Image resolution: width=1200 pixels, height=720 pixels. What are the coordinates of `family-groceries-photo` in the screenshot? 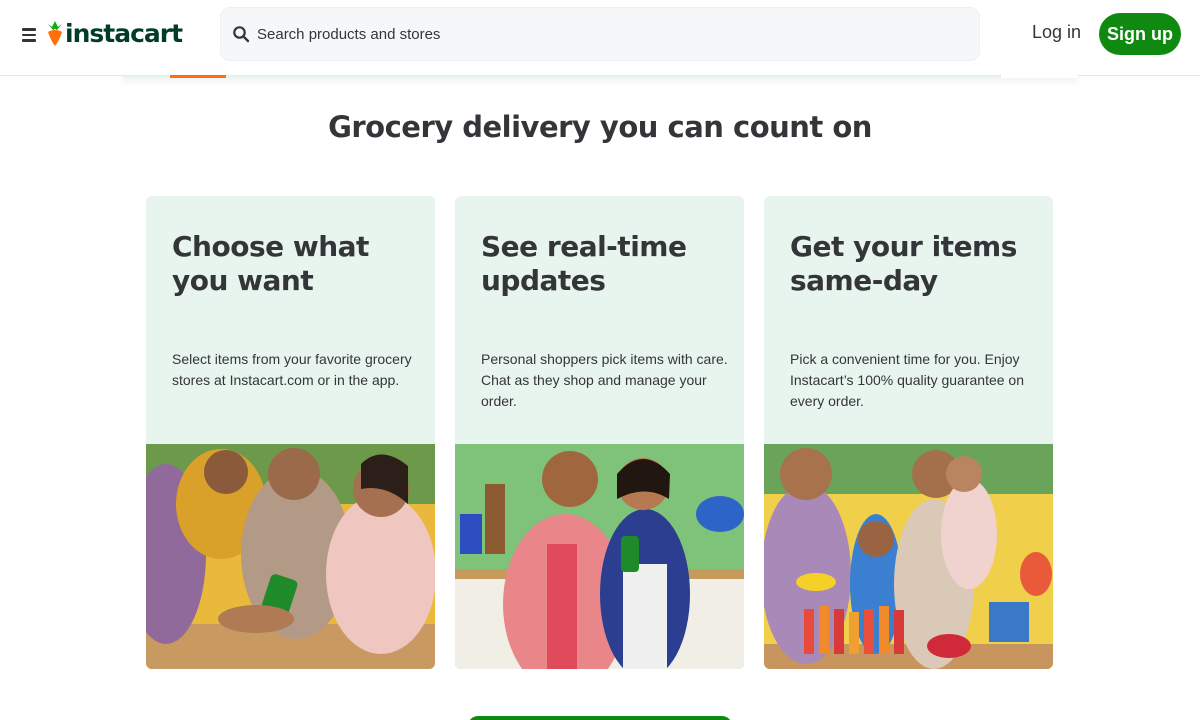 It's located at (908, 556).